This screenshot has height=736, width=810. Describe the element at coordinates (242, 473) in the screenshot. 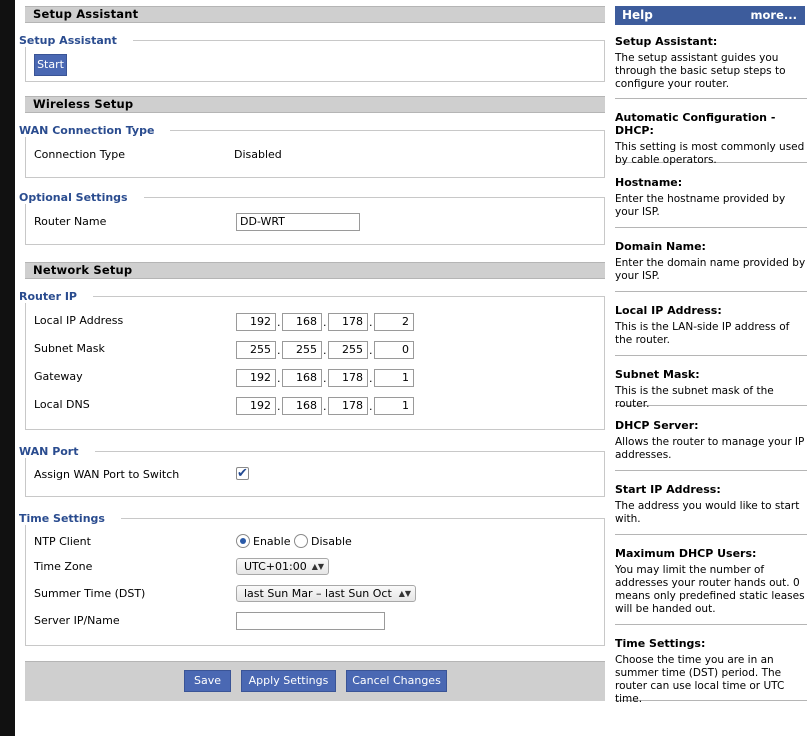

I see `assign-wan-port-checkbox: ✔` at that location.